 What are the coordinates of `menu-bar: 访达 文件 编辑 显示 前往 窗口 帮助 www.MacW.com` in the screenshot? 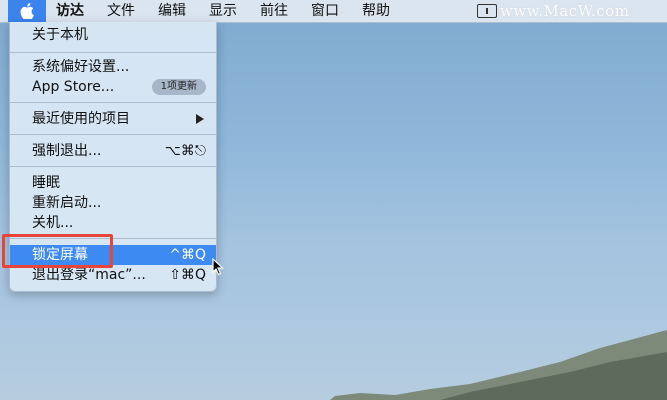 It's located at (333, 11).